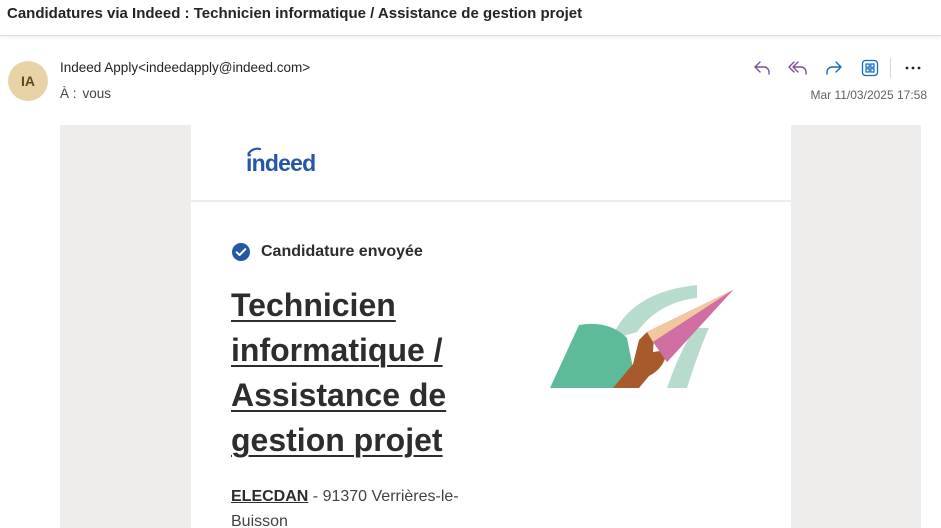 This screenshot has height=528, width=941. I want to click on to-label: À :, so click(68, 93).